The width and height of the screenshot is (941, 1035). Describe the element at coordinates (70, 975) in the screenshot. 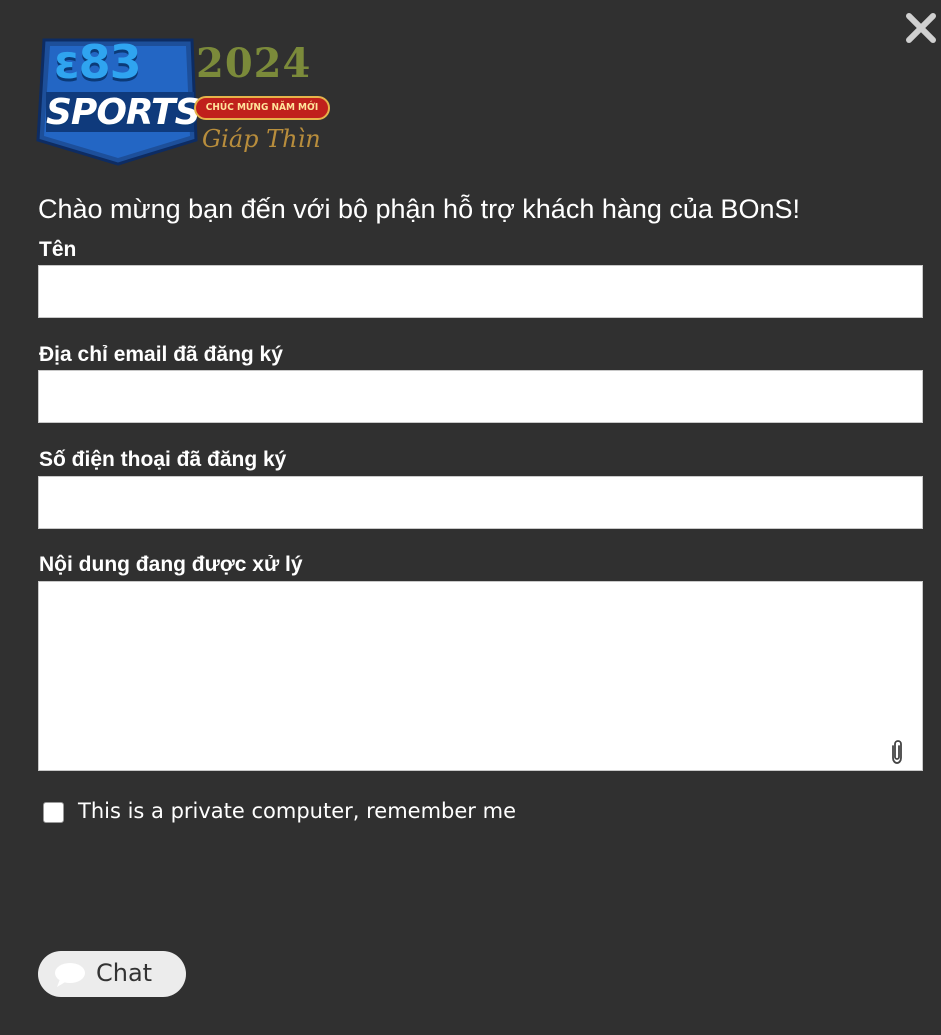

I see `chat-bubble-icon` at that location.